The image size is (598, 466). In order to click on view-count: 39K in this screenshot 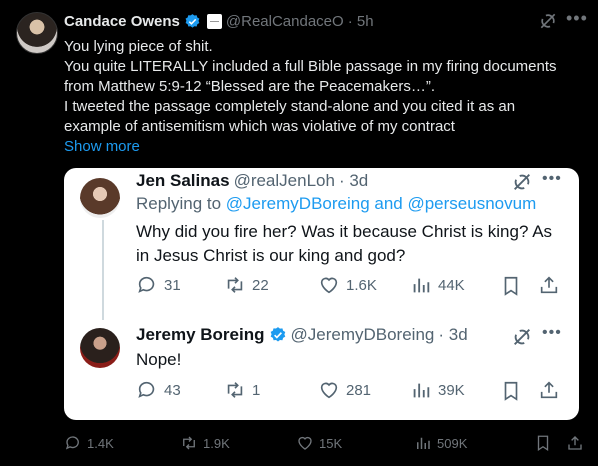, I will do `click(451, 390)`.